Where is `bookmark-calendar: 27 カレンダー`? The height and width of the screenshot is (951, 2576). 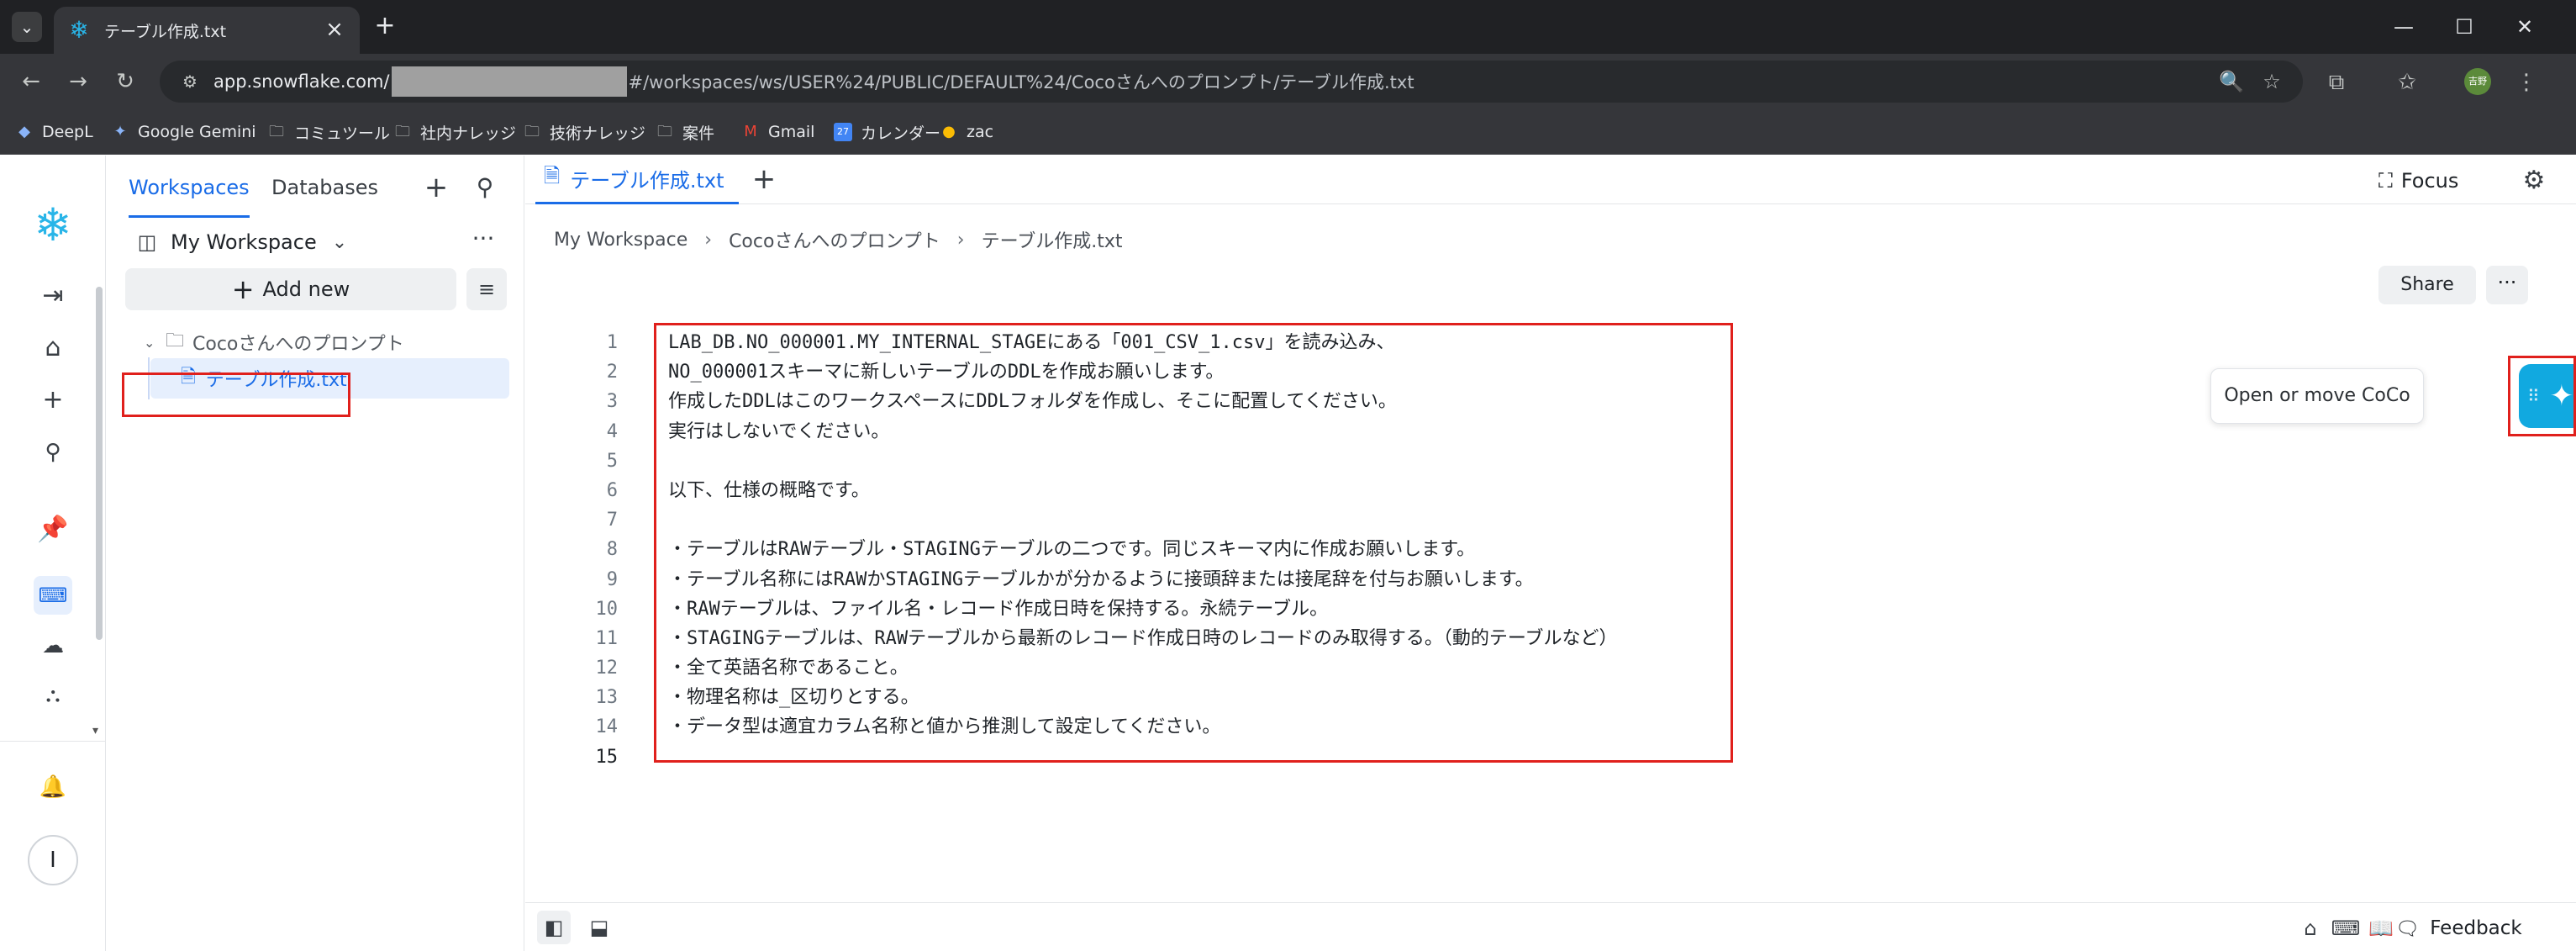 bookmark-calendar: 27 カレンダー is located at coordinates (887, 132).